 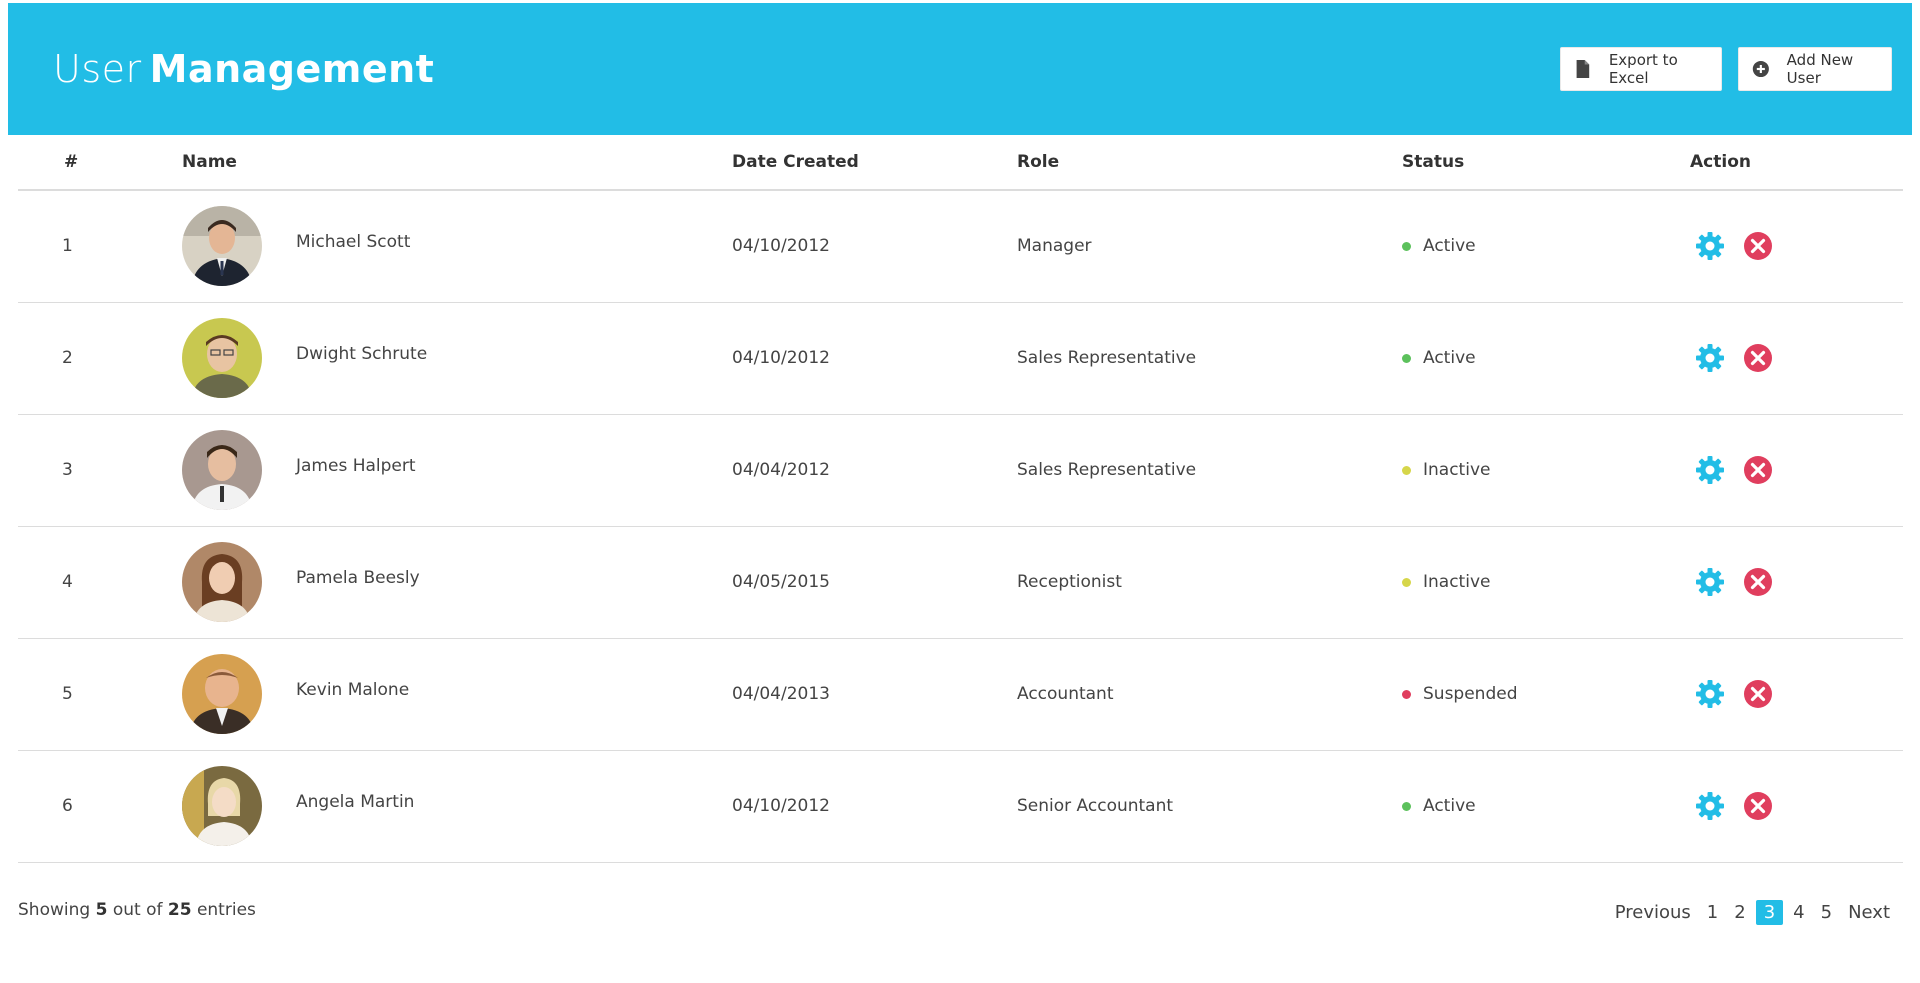 I want to click on user-name: James Halpert, so click(x=356, y=466).